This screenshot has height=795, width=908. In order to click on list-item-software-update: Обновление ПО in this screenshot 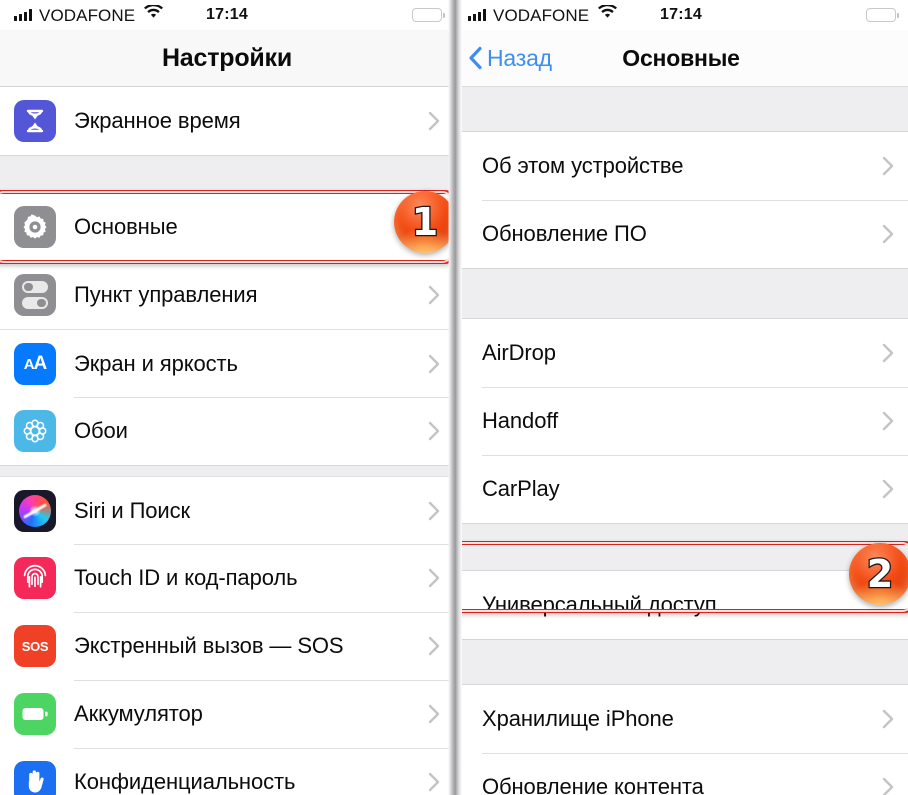, I will do `click(681, 234)`.